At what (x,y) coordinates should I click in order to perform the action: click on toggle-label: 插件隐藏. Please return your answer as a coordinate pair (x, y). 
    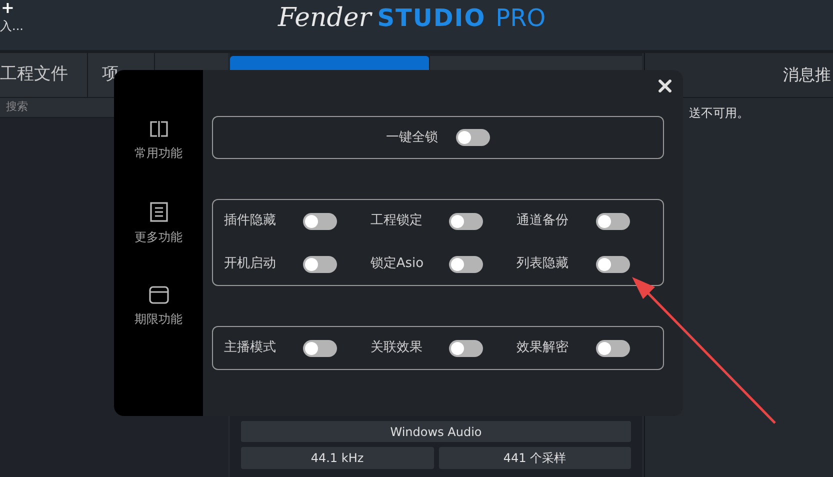
    Looking at the image, I should click on (250, 221).